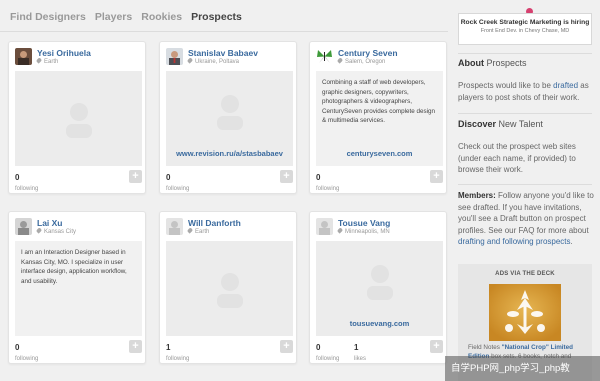 The width and height of the screenshot is (600, 381). What do you see at coordinates (360, 352) in the screenshot?
I see `likes-count: 1 likes` at bounding box center [360, 352].